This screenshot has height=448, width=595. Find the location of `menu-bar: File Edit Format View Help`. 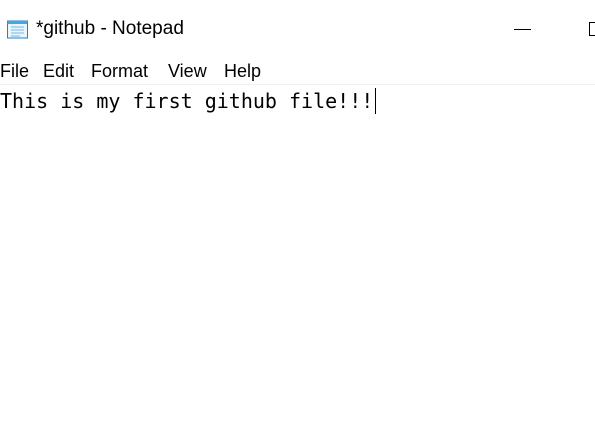

menu-bar: File Edit Format View Help is located at coordinates (297, 71).